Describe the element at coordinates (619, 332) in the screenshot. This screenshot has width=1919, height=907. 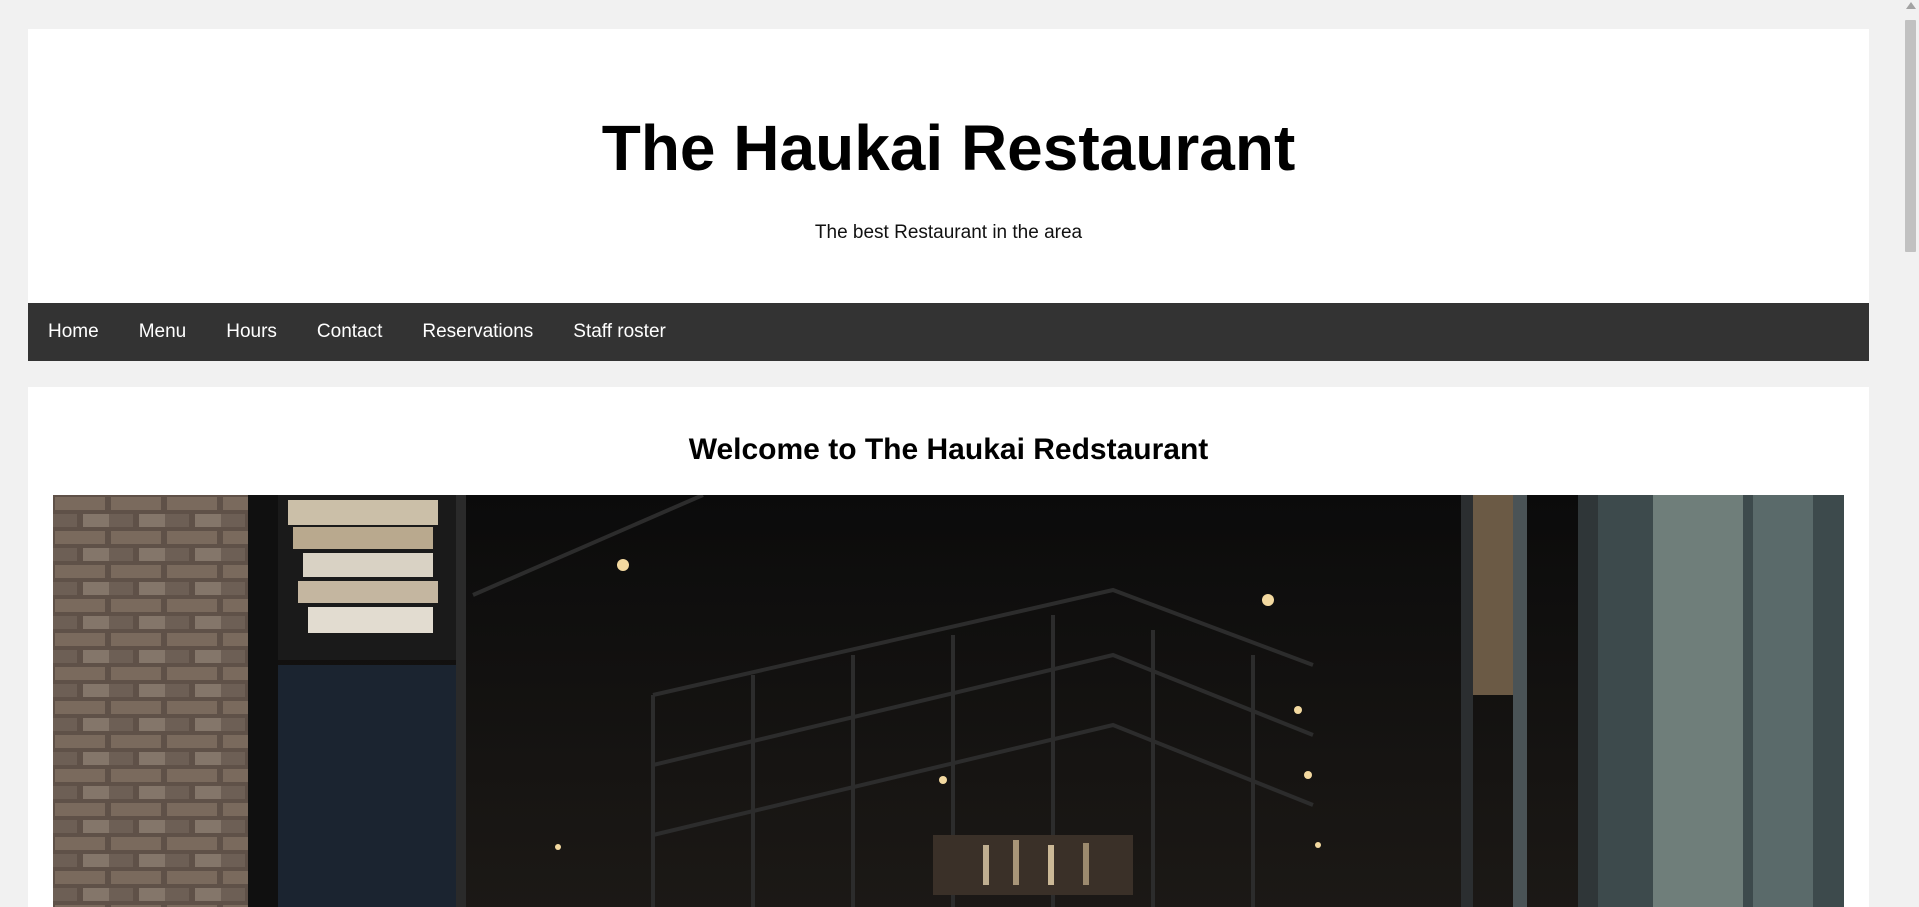
I see `nav-link-staff-roster: Staff roster` at that location.